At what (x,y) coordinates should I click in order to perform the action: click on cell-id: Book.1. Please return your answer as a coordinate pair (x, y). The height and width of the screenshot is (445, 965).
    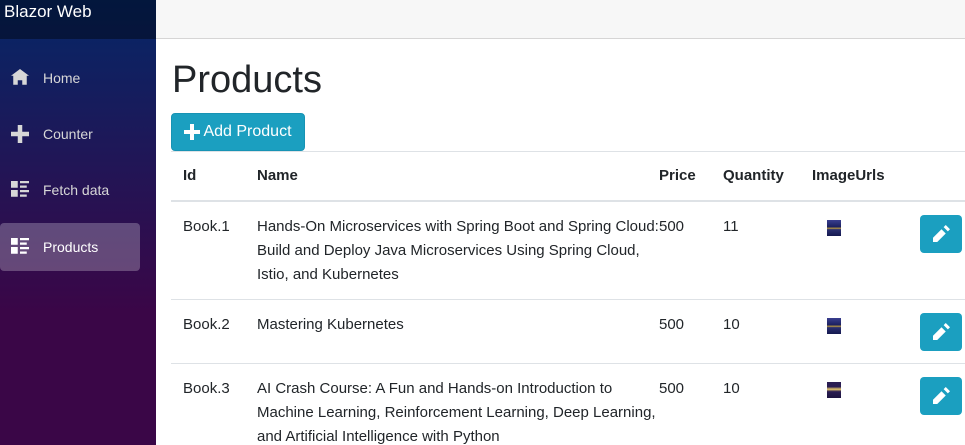
    Looking at the image, I should click on (206, 226).